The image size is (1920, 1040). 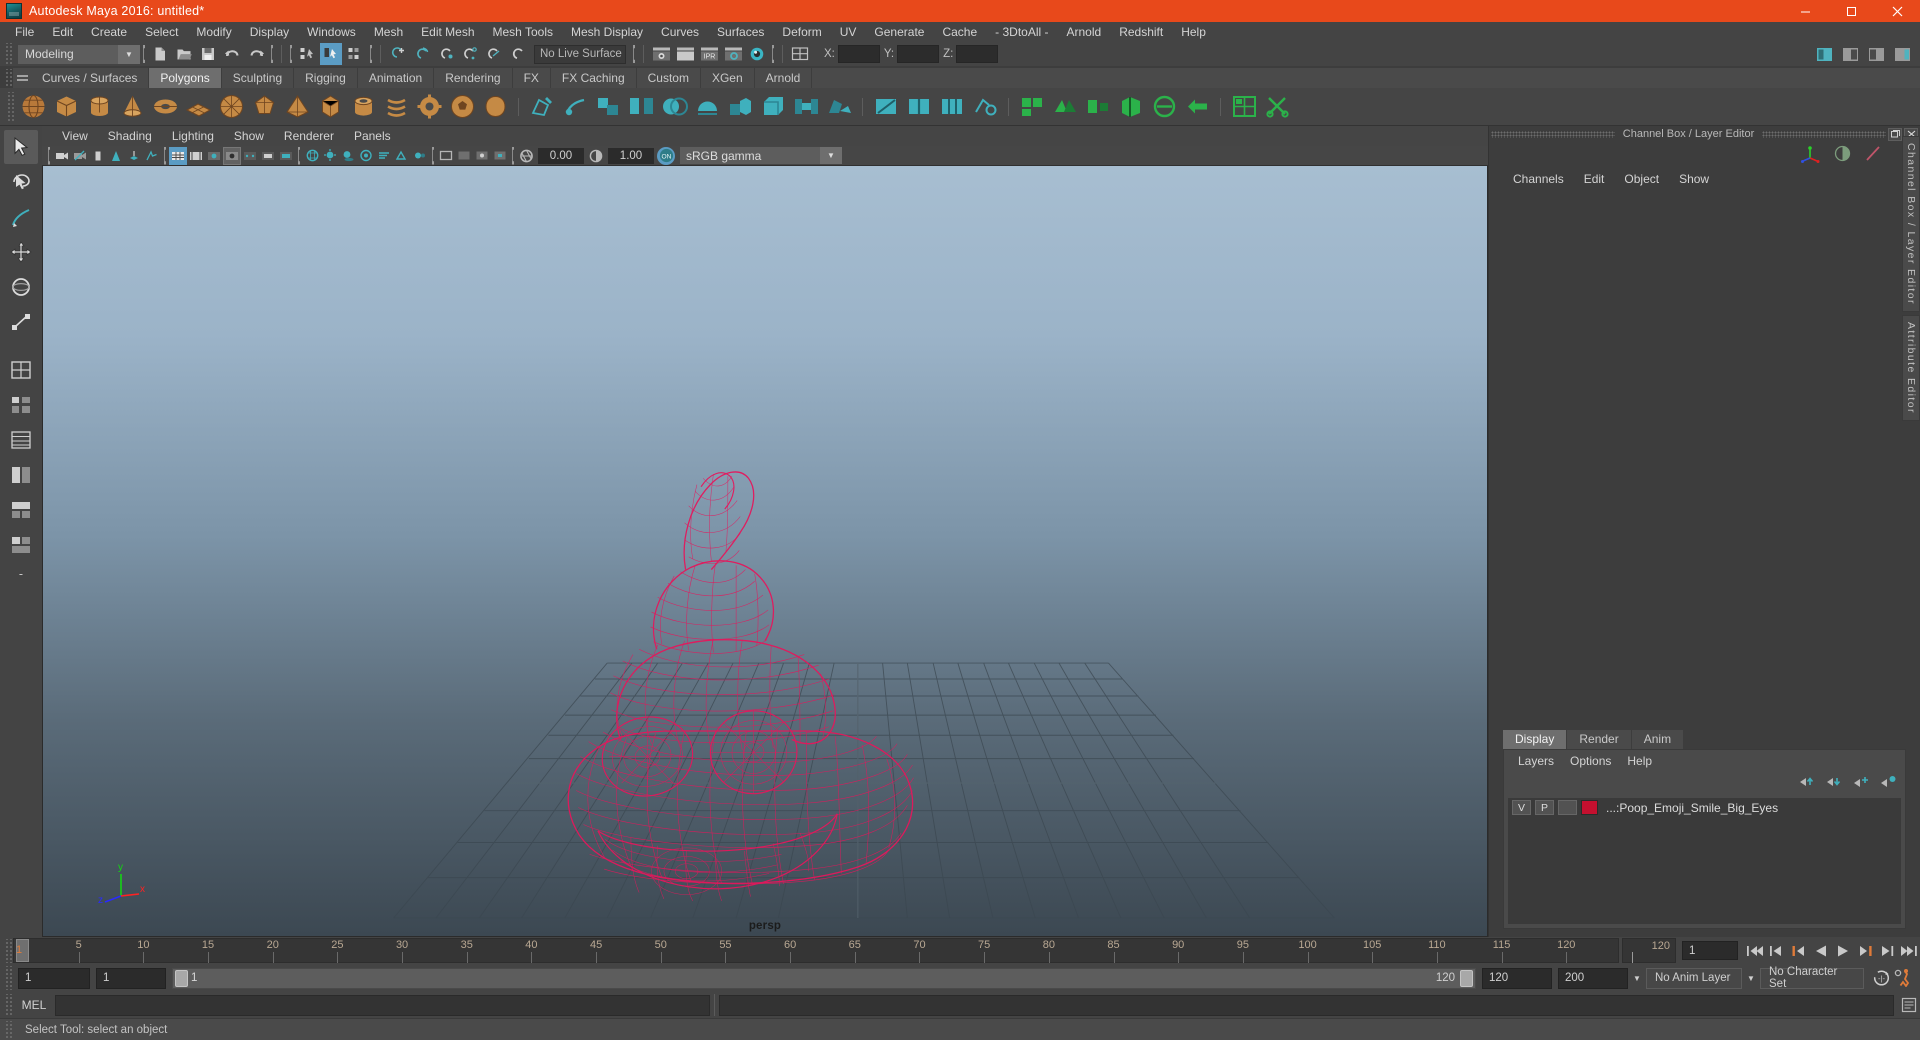 I want to click on layer-menu-layers: Layers, so click(x=1536, y=761).